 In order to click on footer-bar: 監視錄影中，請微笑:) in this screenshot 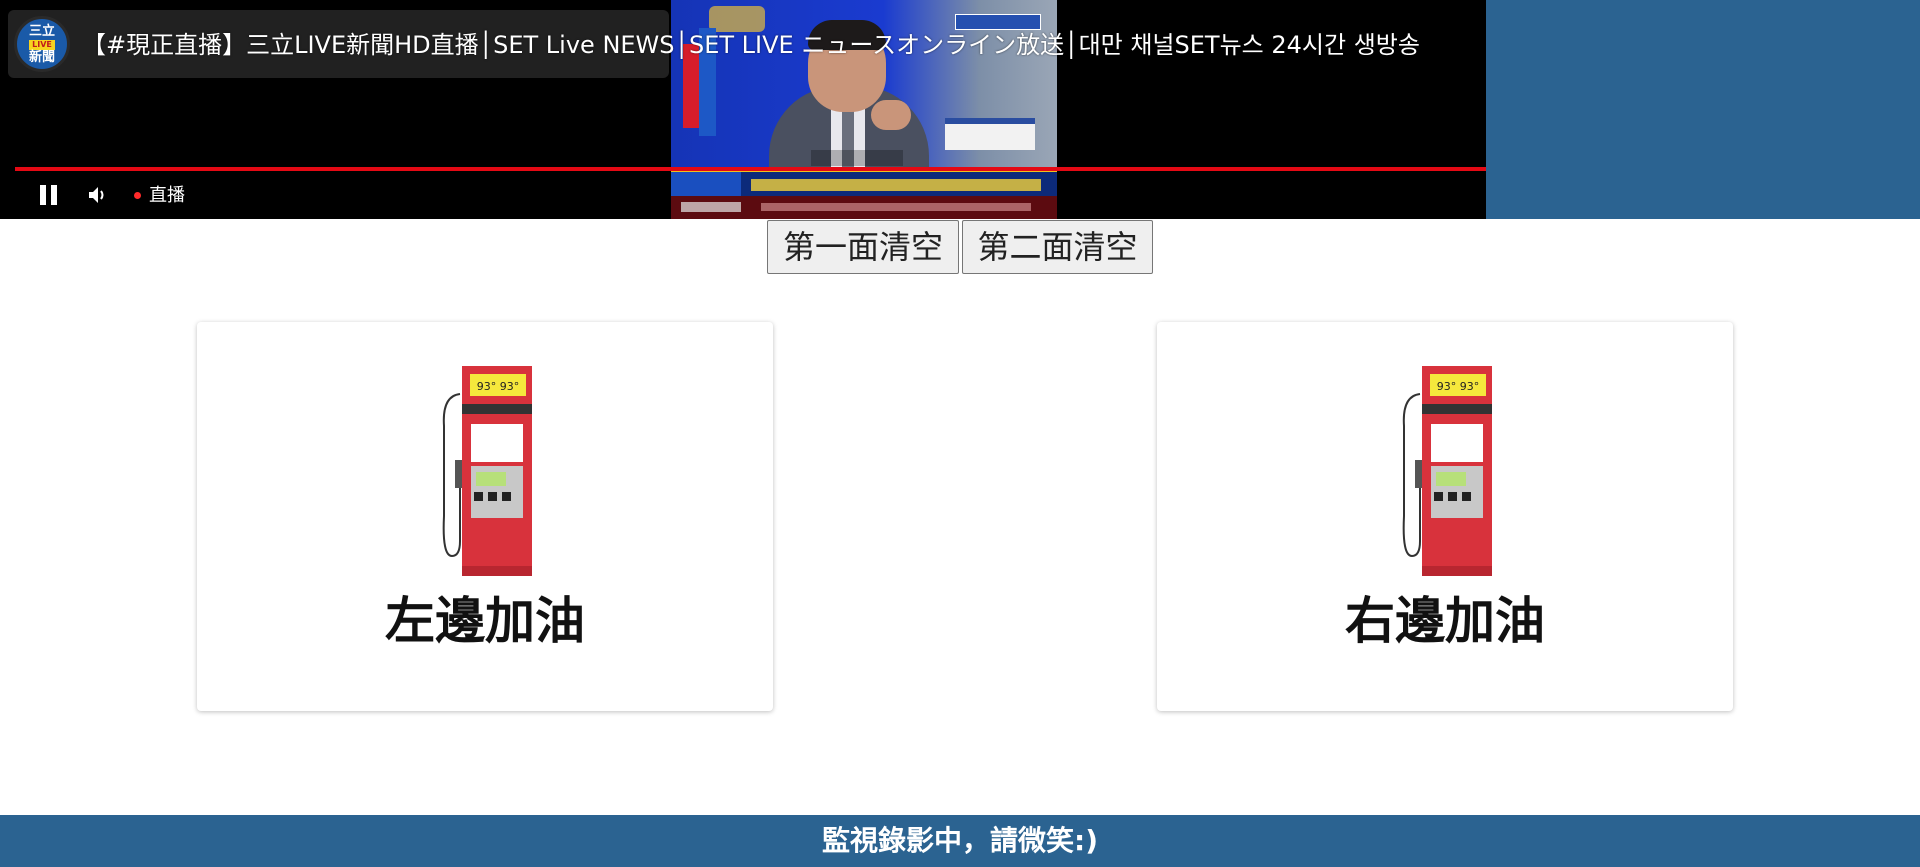, I will do `click(960, 841)`.